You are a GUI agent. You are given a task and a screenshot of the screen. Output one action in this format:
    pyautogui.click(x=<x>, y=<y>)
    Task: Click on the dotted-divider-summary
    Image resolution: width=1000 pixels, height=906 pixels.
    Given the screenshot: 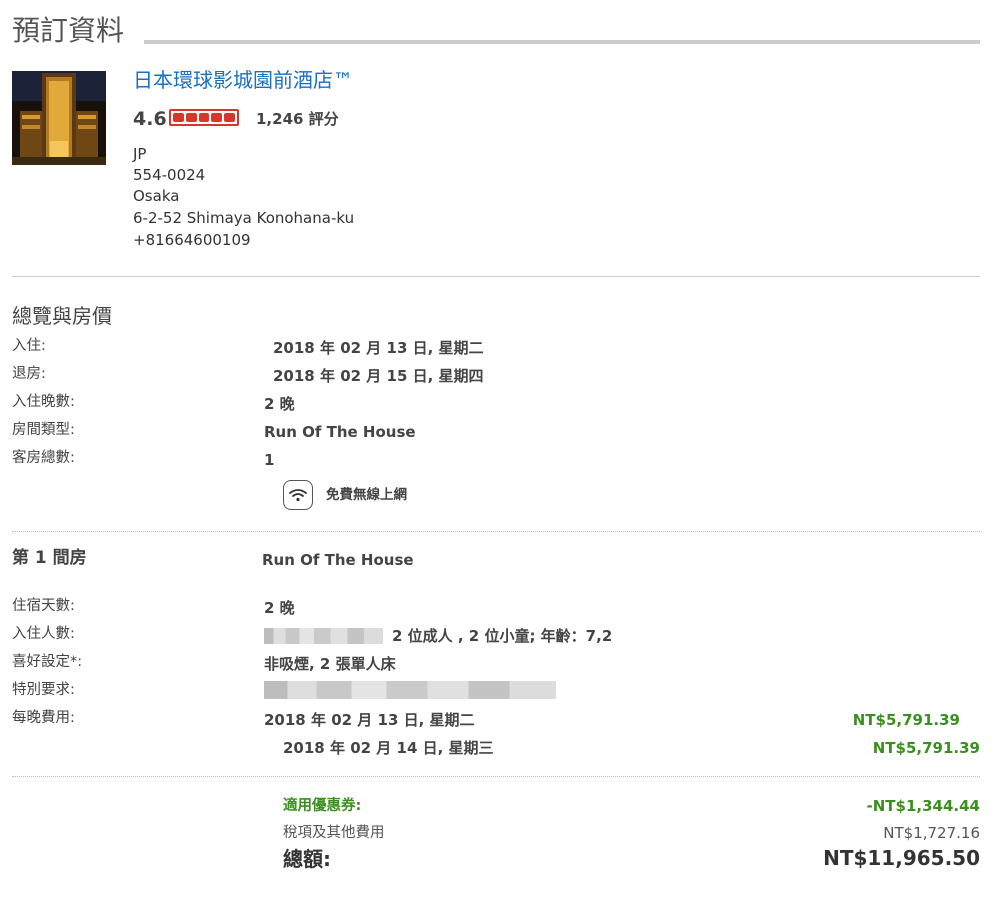 What is the action you would take?
    pyautogui.click(x=496, y=776)
    